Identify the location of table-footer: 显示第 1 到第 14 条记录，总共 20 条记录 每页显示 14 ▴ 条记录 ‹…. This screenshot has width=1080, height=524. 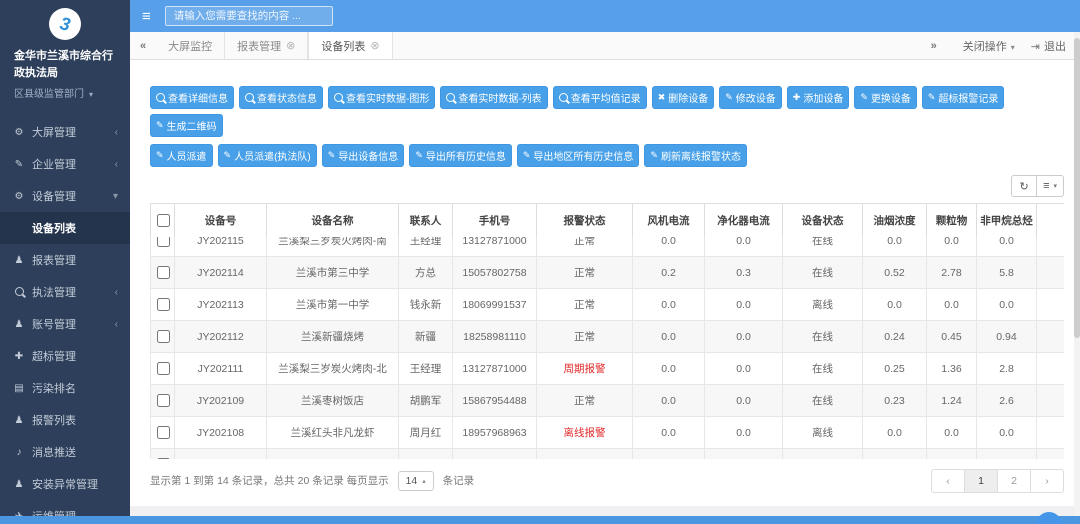
(607, 481).